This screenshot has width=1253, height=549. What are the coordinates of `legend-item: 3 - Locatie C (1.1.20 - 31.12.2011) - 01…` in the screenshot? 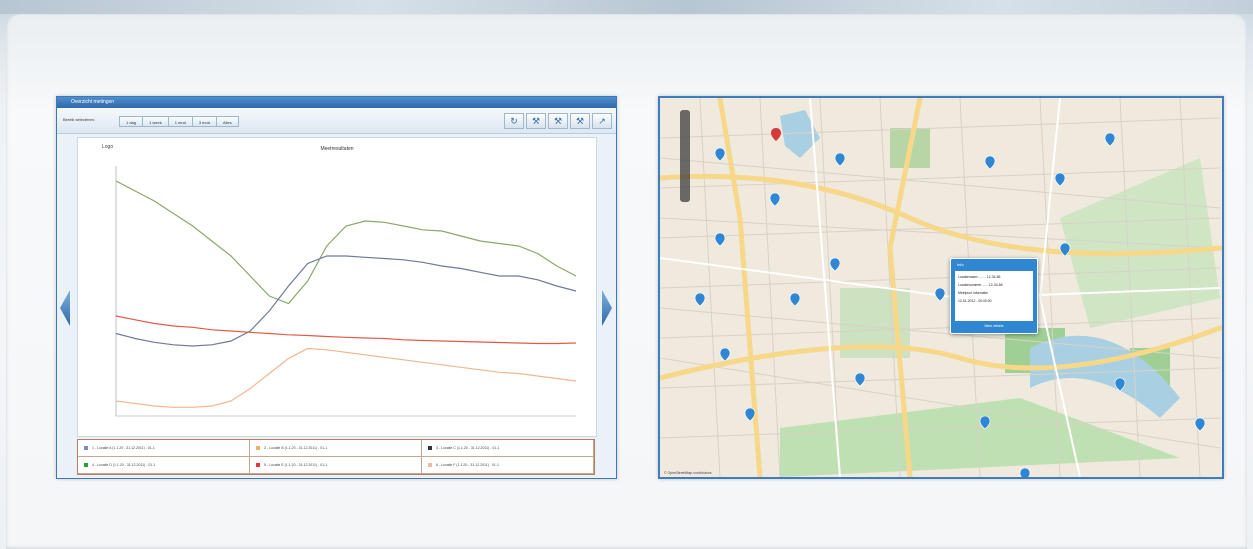 It's located at (508, 448).